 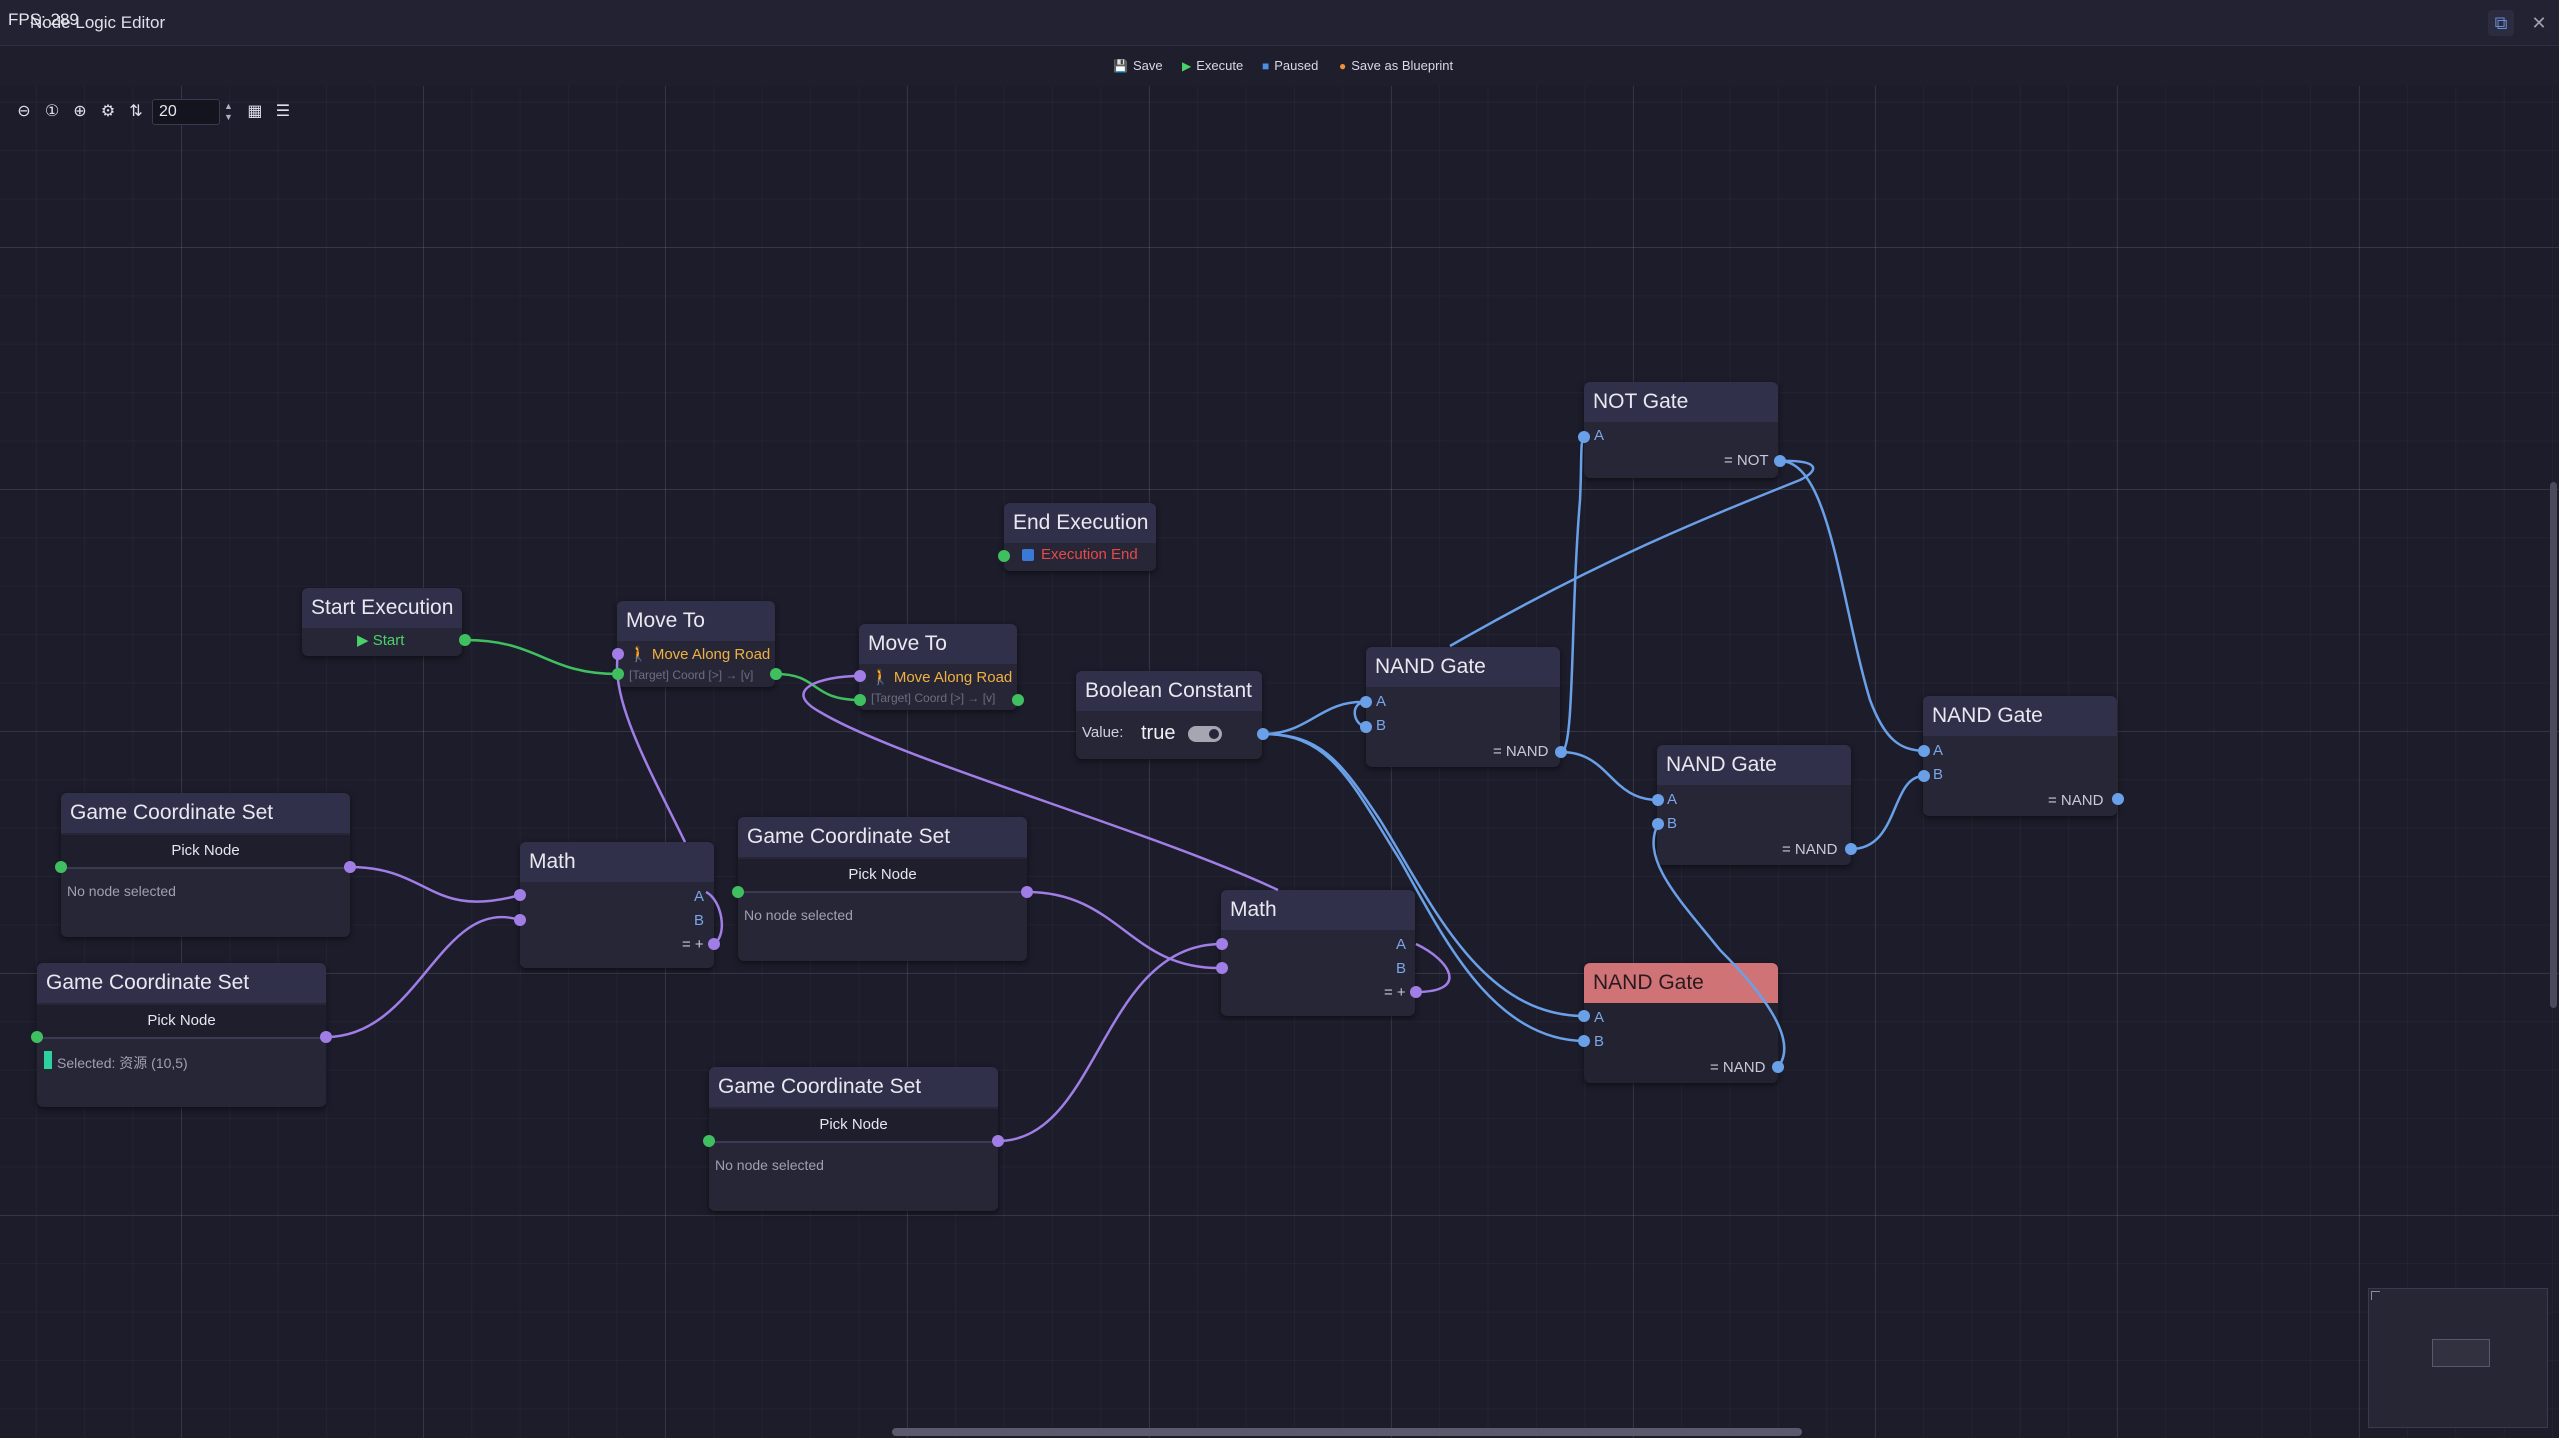 What do you see at coordinates (1347, 1432) in the screenshot?
I see `horizontal-scrollbar` at bounding box center [1347, 1432].